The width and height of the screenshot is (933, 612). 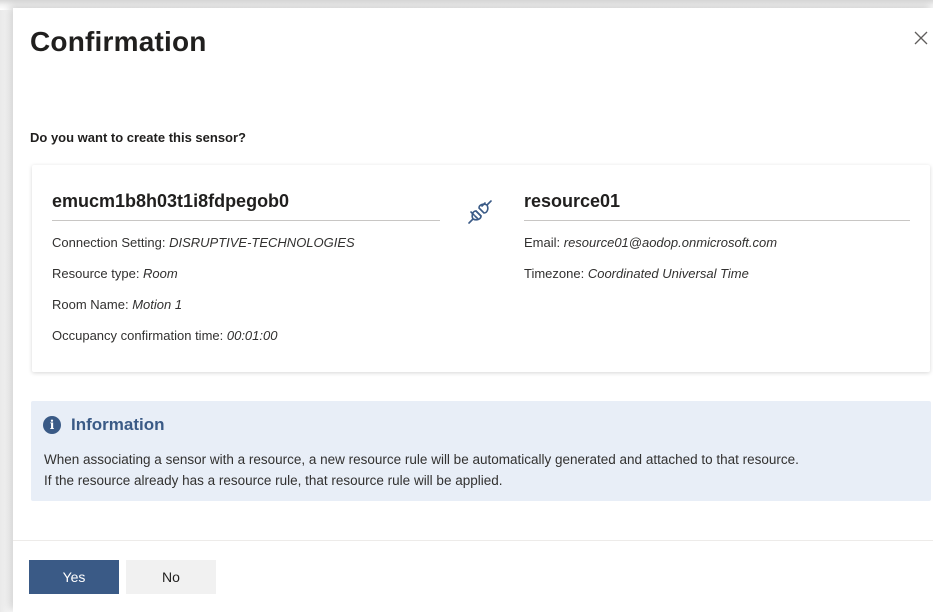 I want to click on close-button, so click(x=921, y=38).